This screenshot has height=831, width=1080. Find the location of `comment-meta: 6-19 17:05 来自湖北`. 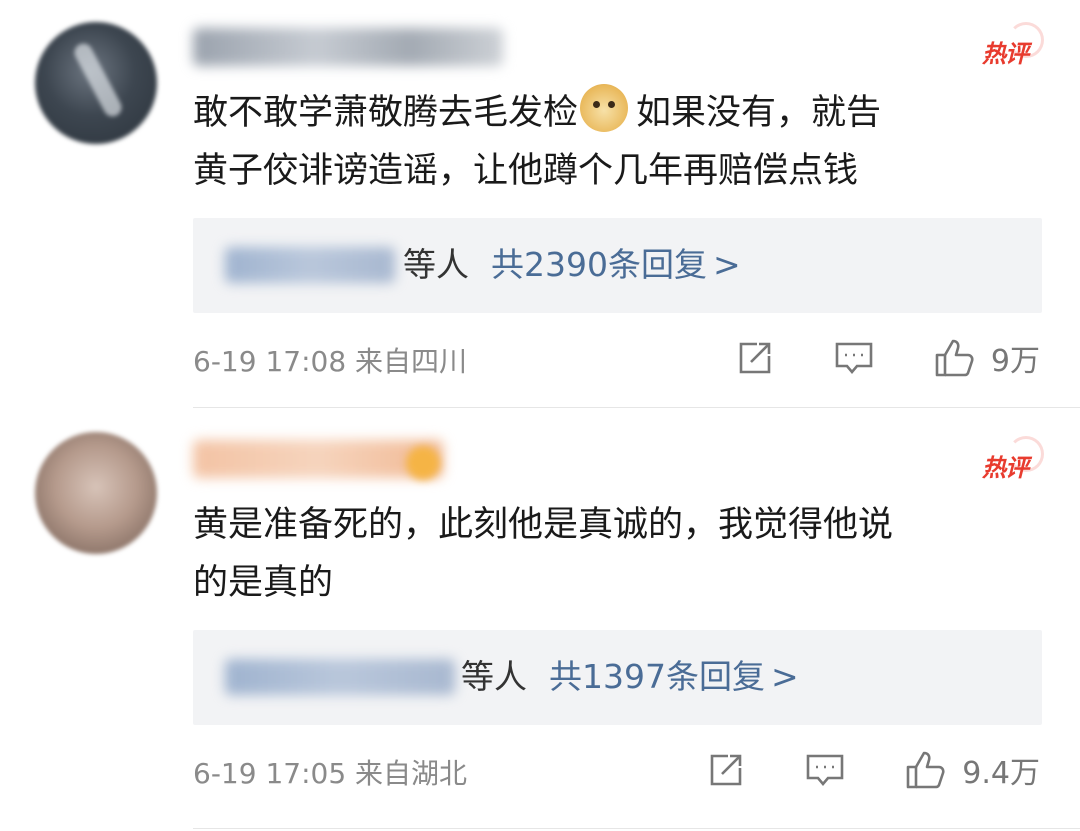

comment-meta: 6-19 17:05 来自湖北 is located at coordinates (330, 773).